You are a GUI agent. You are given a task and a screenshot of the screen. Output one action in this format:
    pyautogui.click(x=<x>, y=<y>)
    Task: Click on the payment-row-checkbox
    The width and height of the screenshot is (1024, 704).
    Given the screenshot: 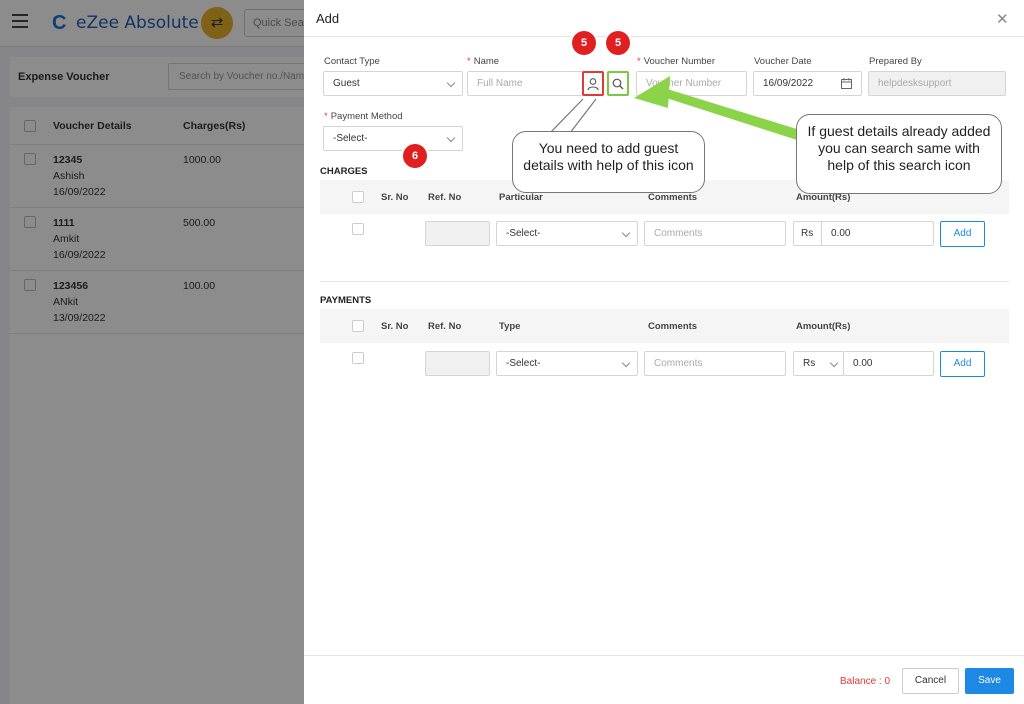 What is the action you would take?
    pyautogui.click(x=358, y=358)
    